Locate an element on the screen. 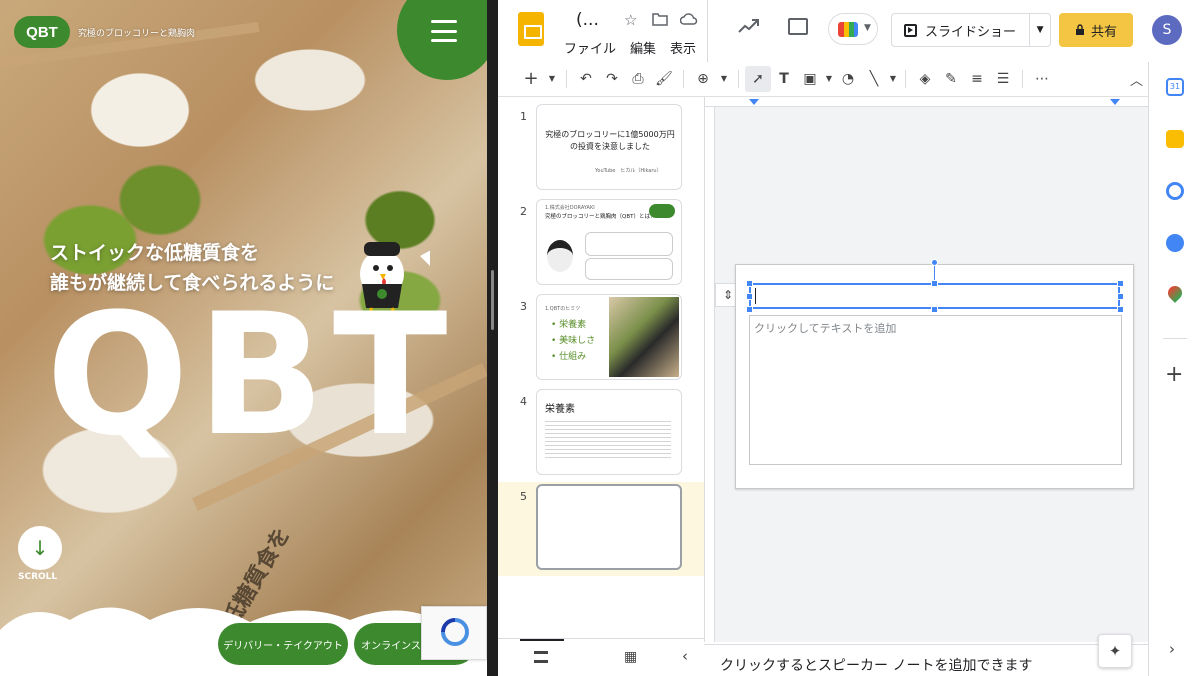 This screenshot has width=1200, height=676. text-cursor is located at coordinates (755, 296).